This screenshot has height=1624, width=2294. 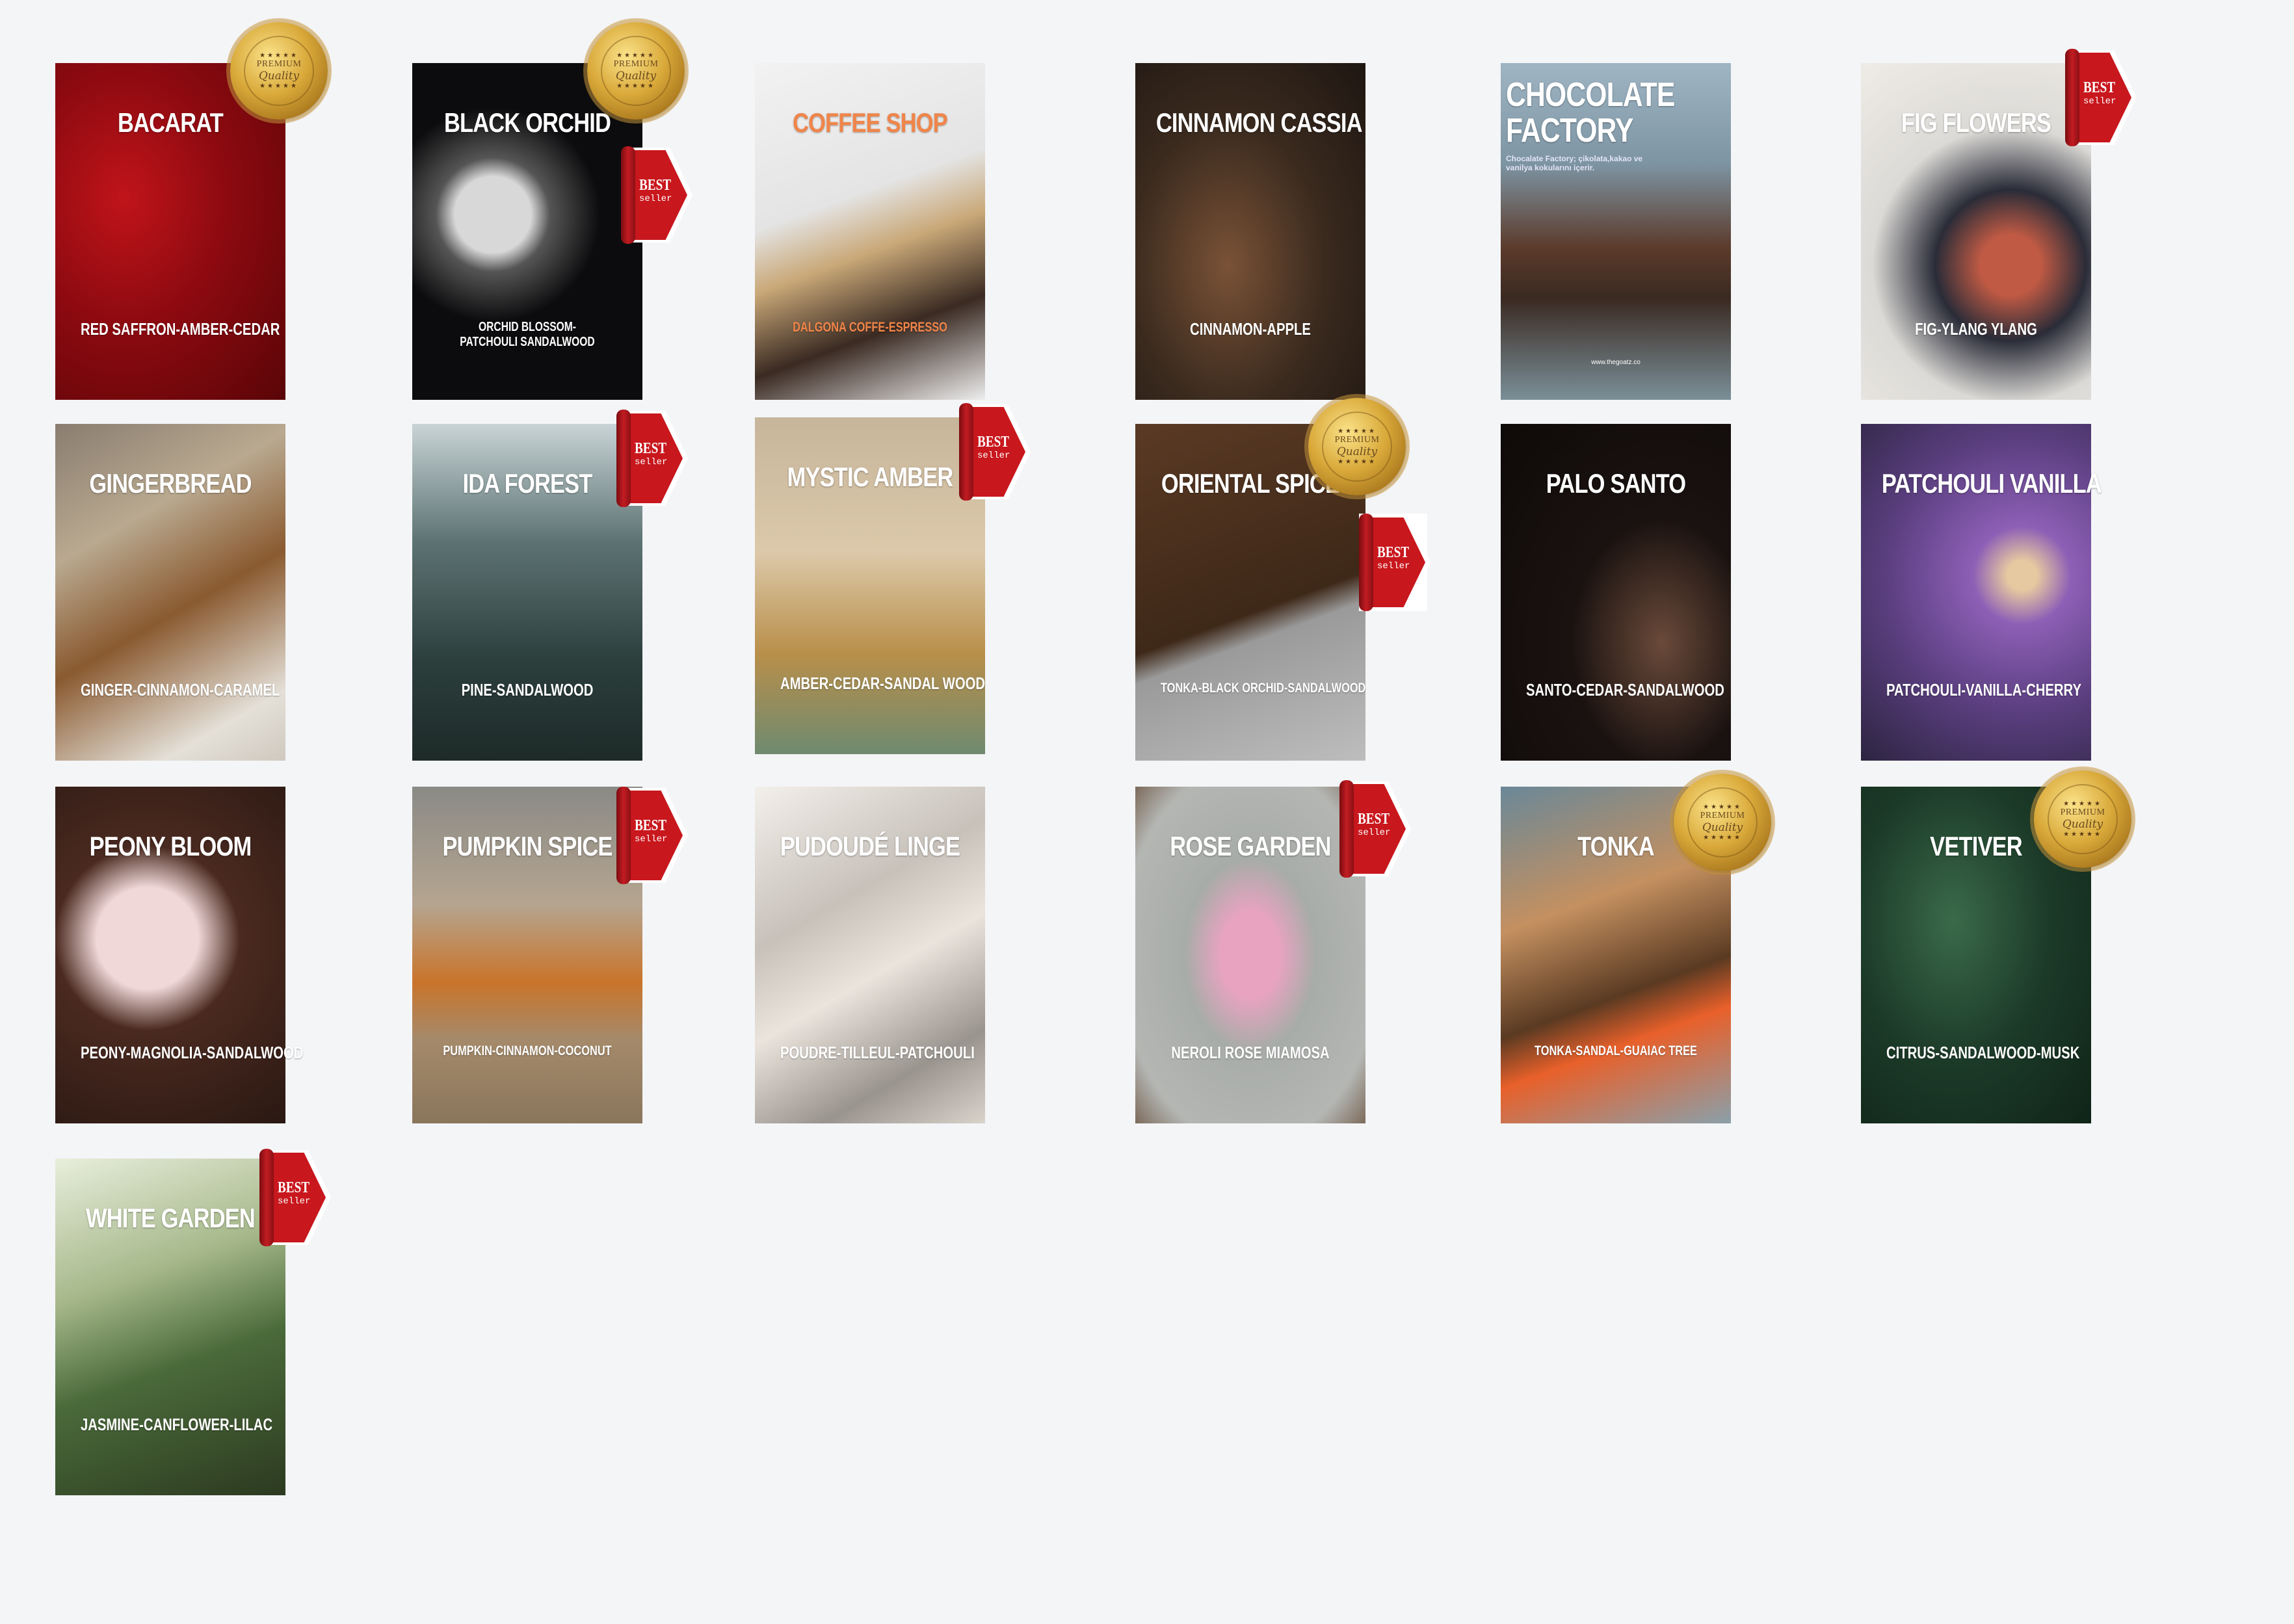 What do you see at coordinates (170, 483) in the screenshot?
I see `product-title: GINGERBREAD` at bounding box center [170, 483].